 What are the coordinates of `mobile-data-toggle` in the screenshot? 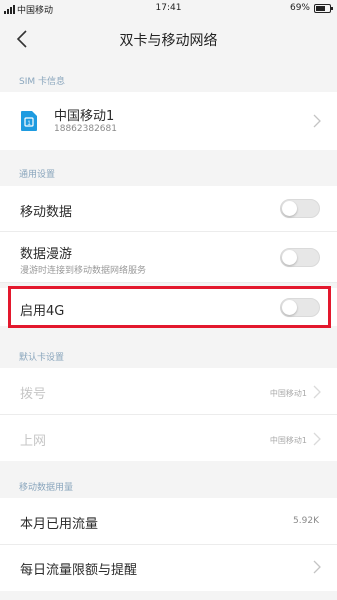 It's located at (300, 208).